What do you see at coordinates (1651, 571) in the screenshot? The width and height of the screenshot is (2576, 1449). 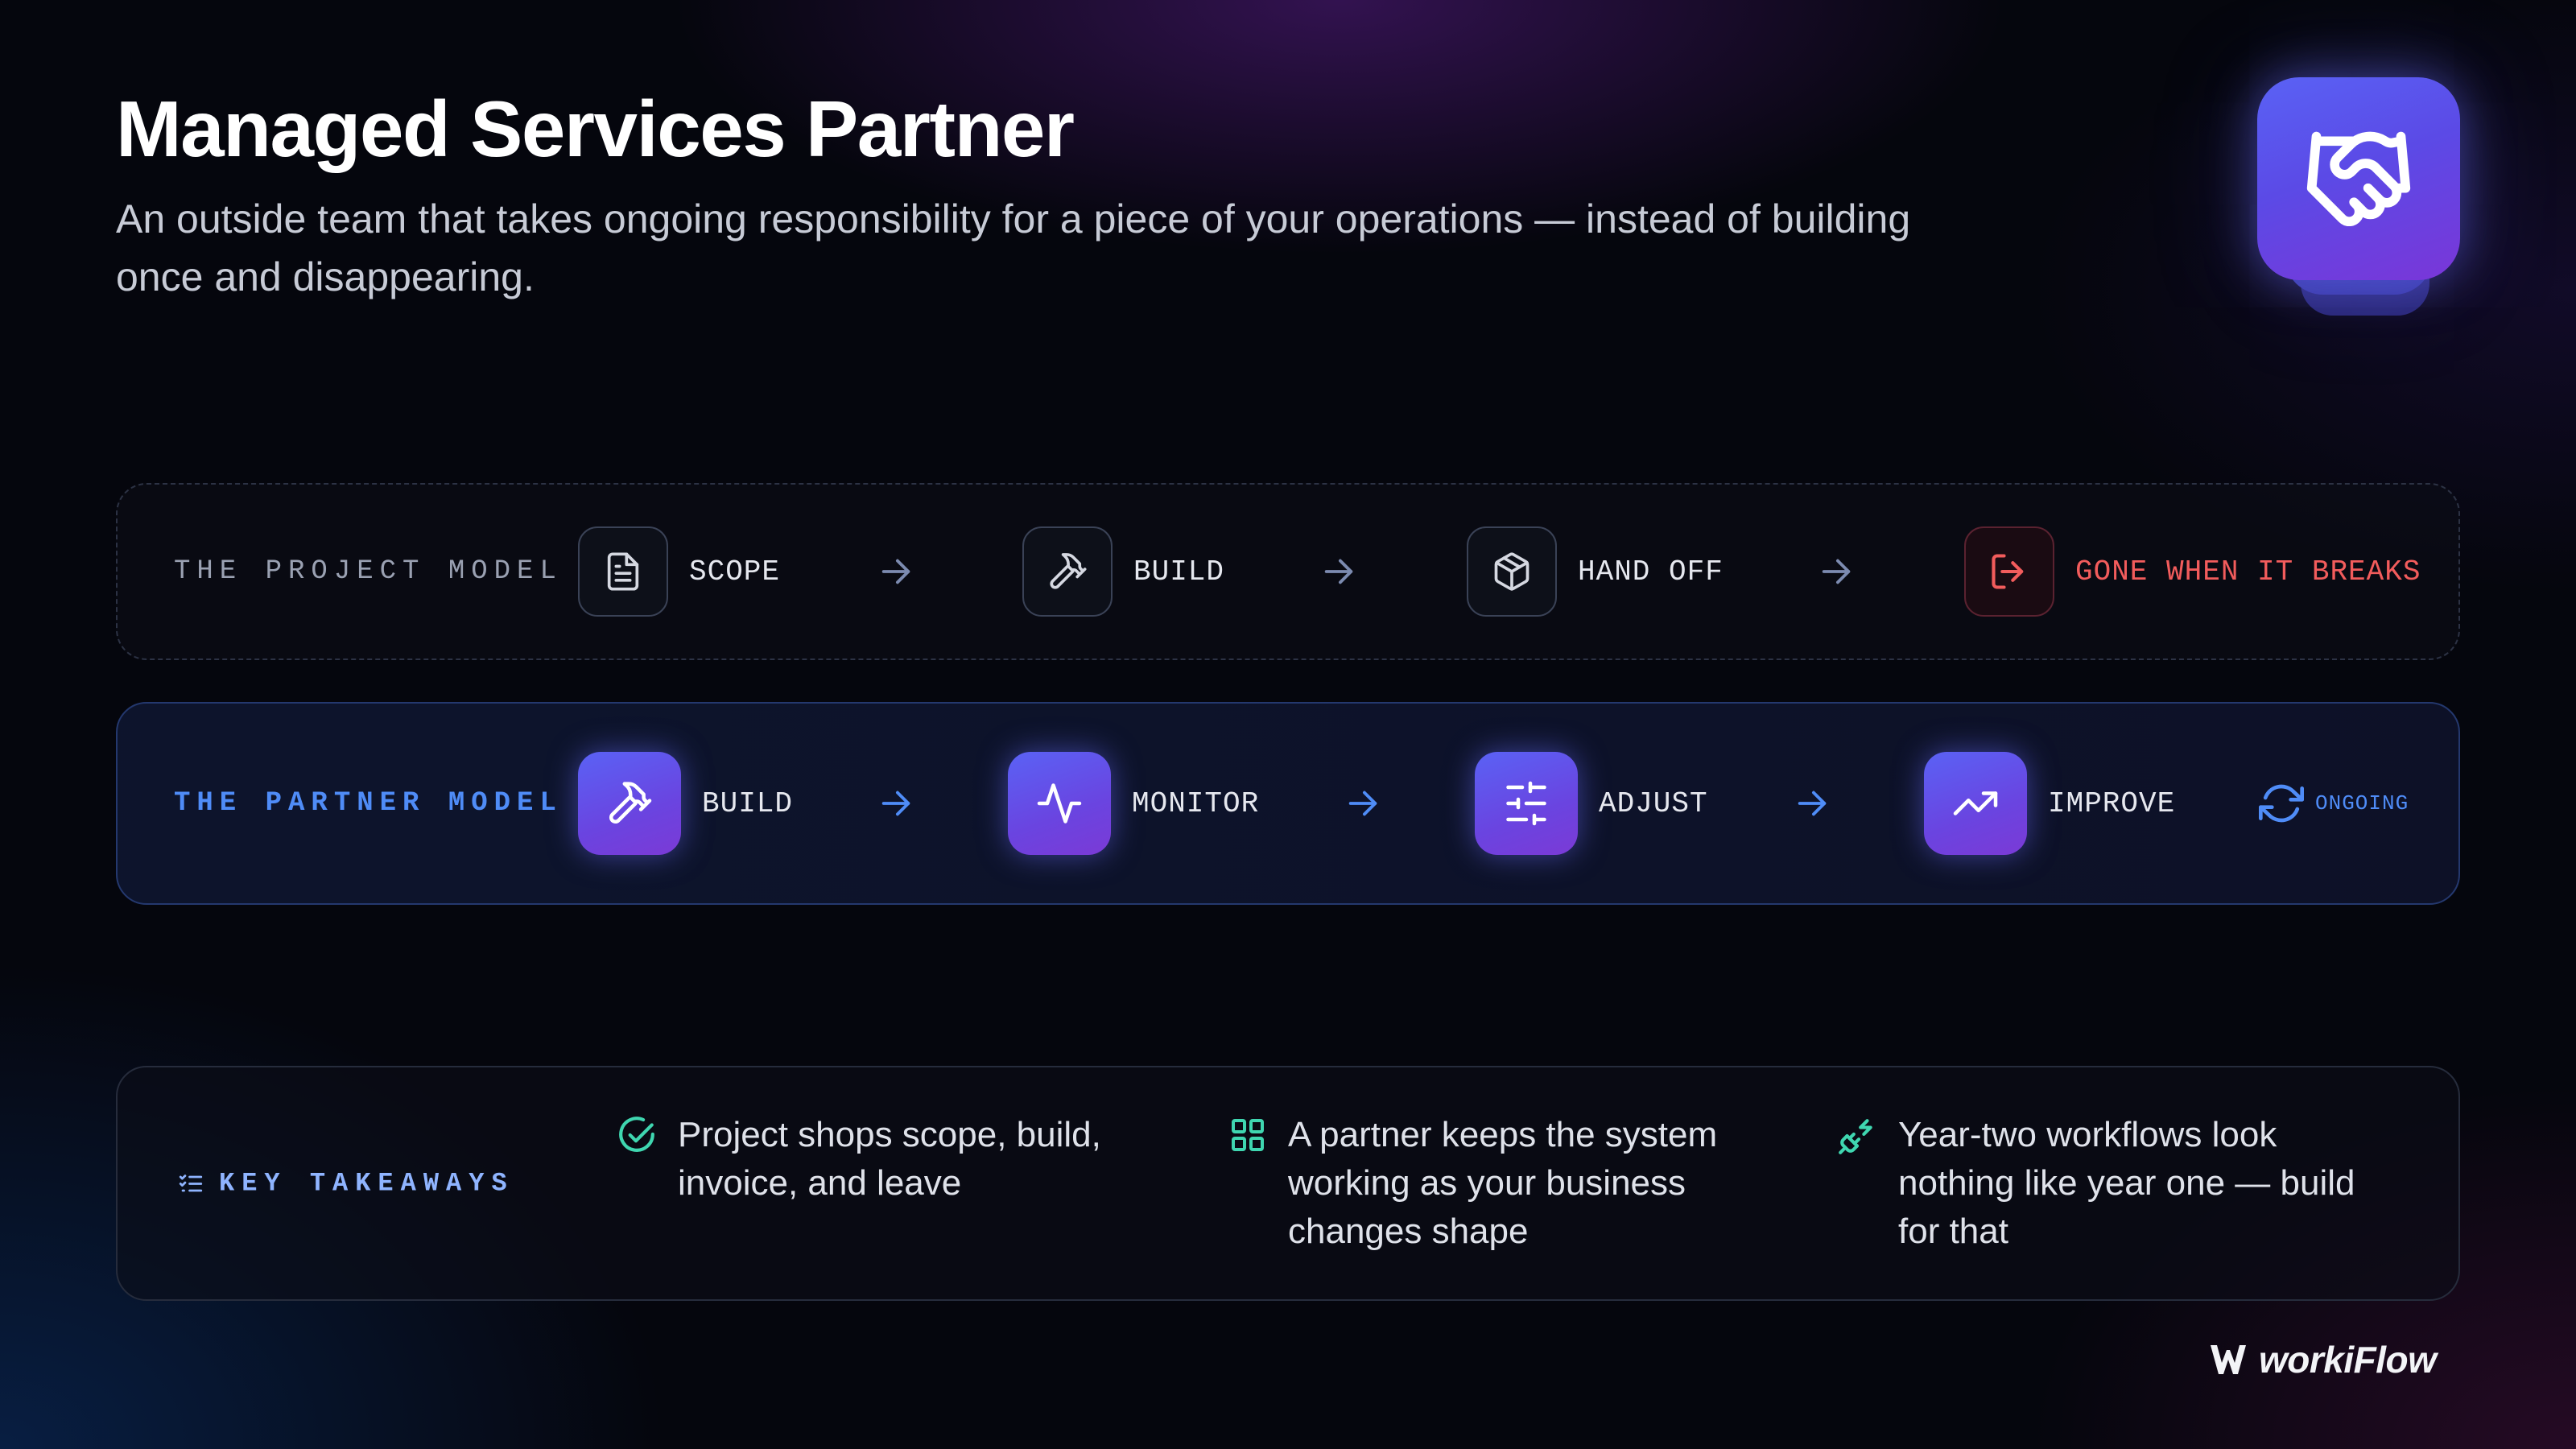 I see `step-label: HAND OFF` at bounding box center [1651, 571].